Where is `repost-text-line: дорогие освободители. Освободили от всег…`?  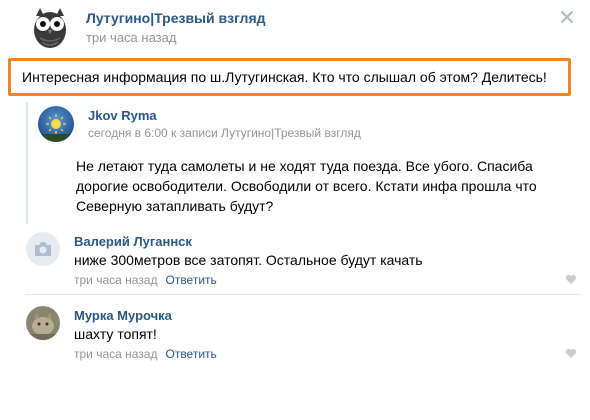
repost-text-line: дорогие освободители. Освободили от всег… is located at coordinates (306, 186).